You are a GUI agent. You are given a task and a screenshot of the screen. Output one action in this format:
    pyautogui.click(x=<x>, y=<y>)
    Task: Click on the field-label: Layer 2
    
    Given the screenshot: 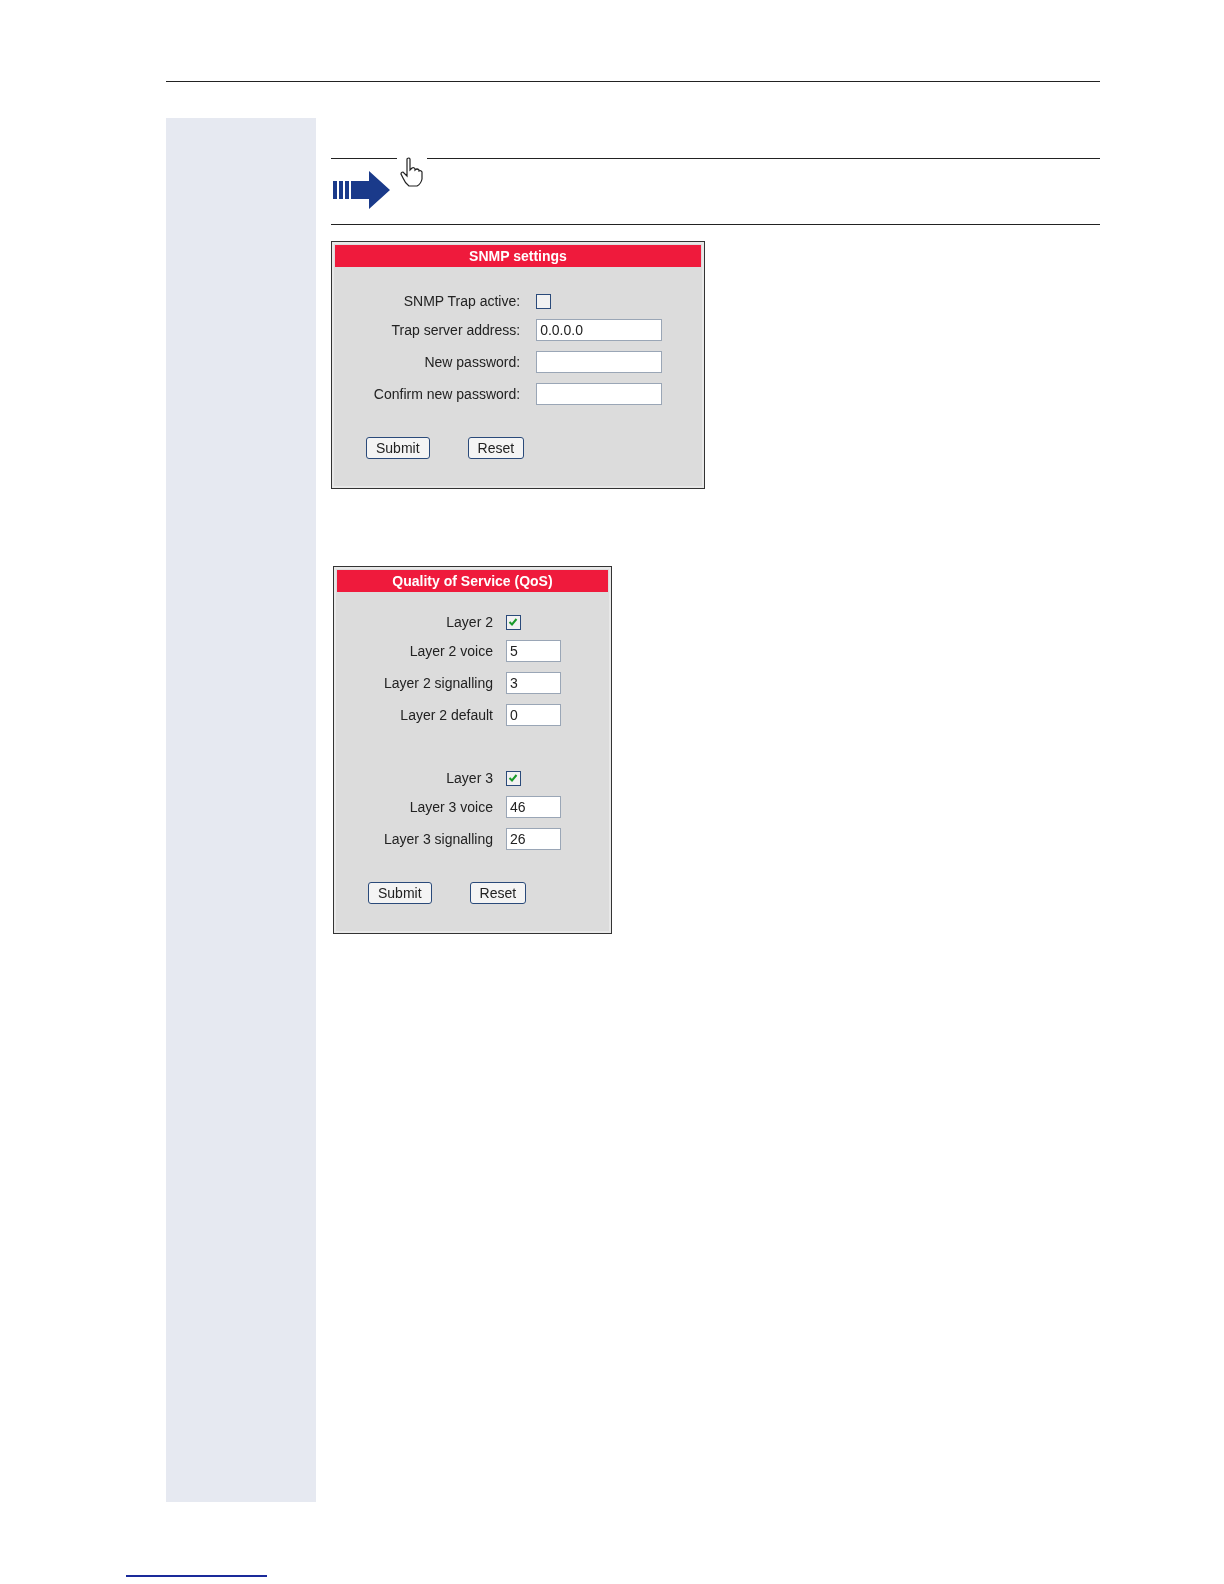 What is the action you would take?
    pyautogui.click(x=469, y=622)
    